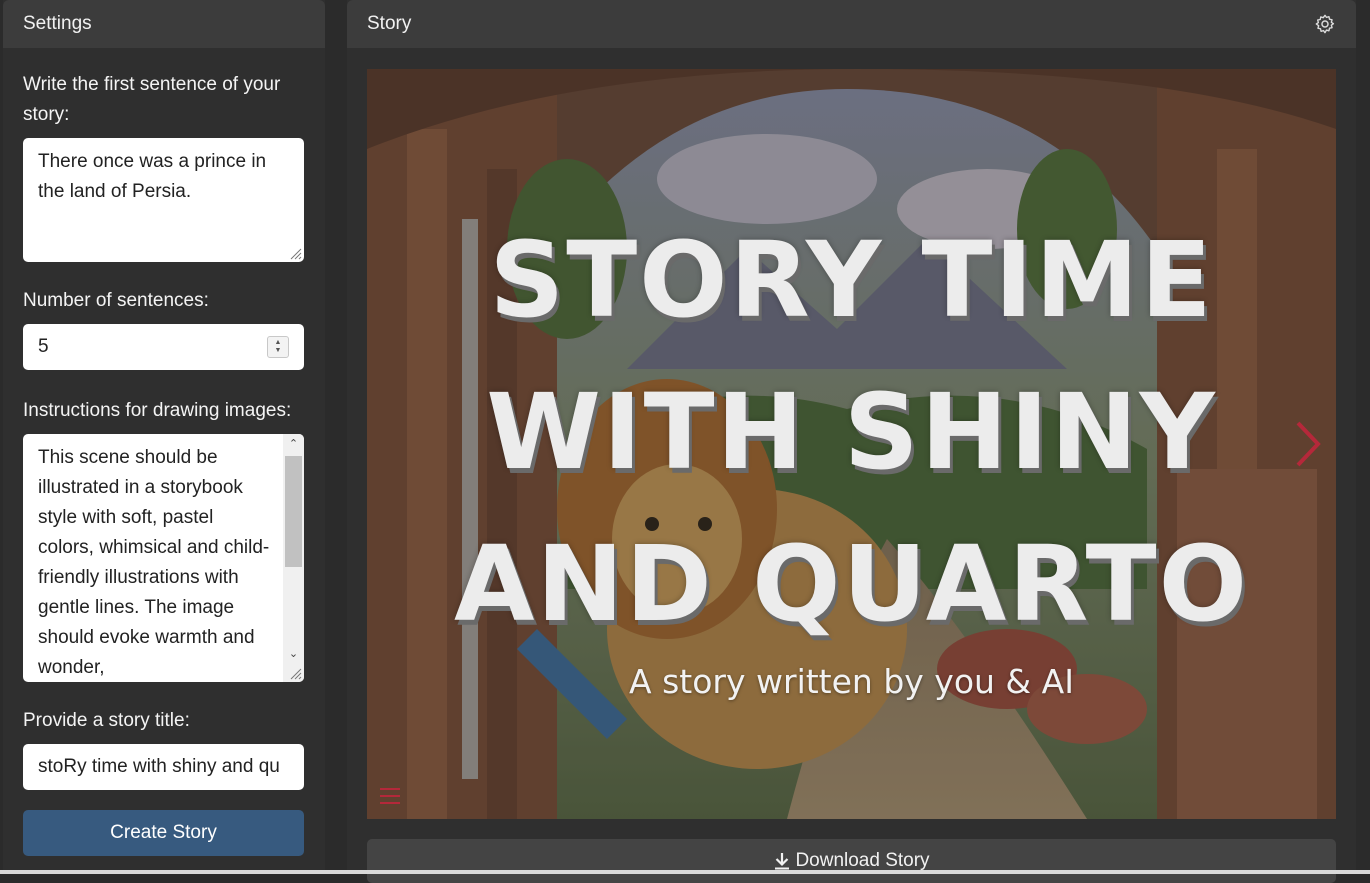 This screenshot has width=1370, height=883. What do you see at coordinates (152, 99) in the screenshot?
I see `first-sentence-label: Write the first sentence of your story:` at bounding box center [152, 99].